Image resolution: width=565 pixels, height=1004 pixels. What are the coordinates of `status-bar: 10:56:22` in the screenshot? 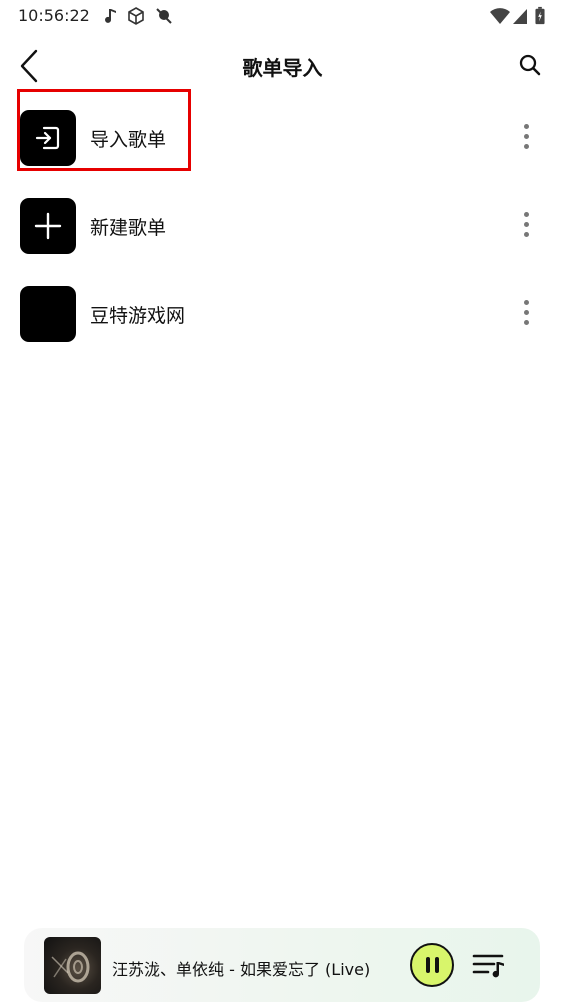 It's located at (282, 17).